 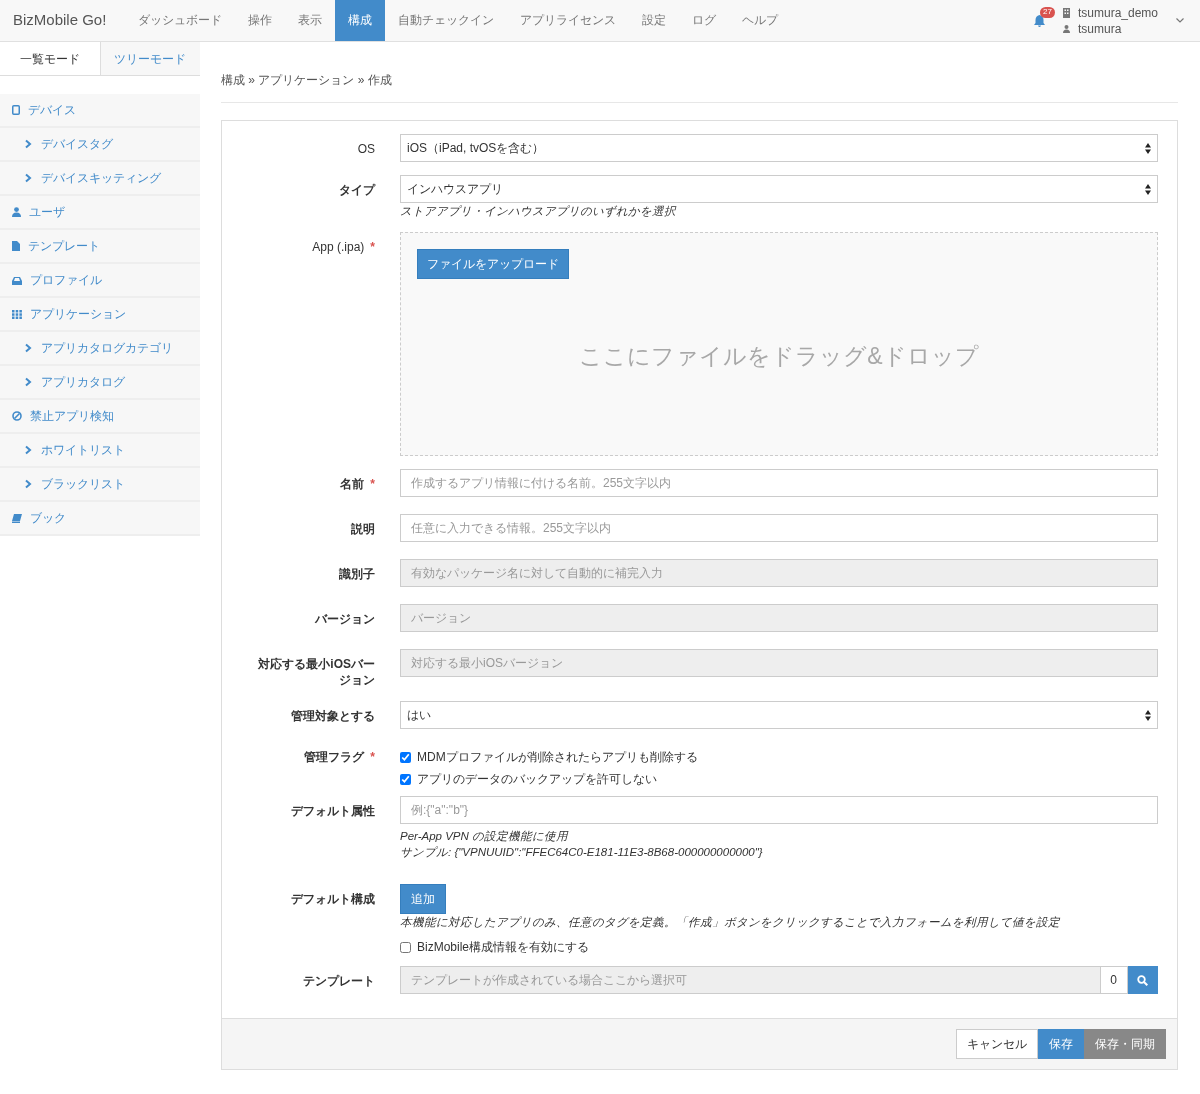 I want to click on nav-tab: ヘルプ, so click(x=760, y=20).